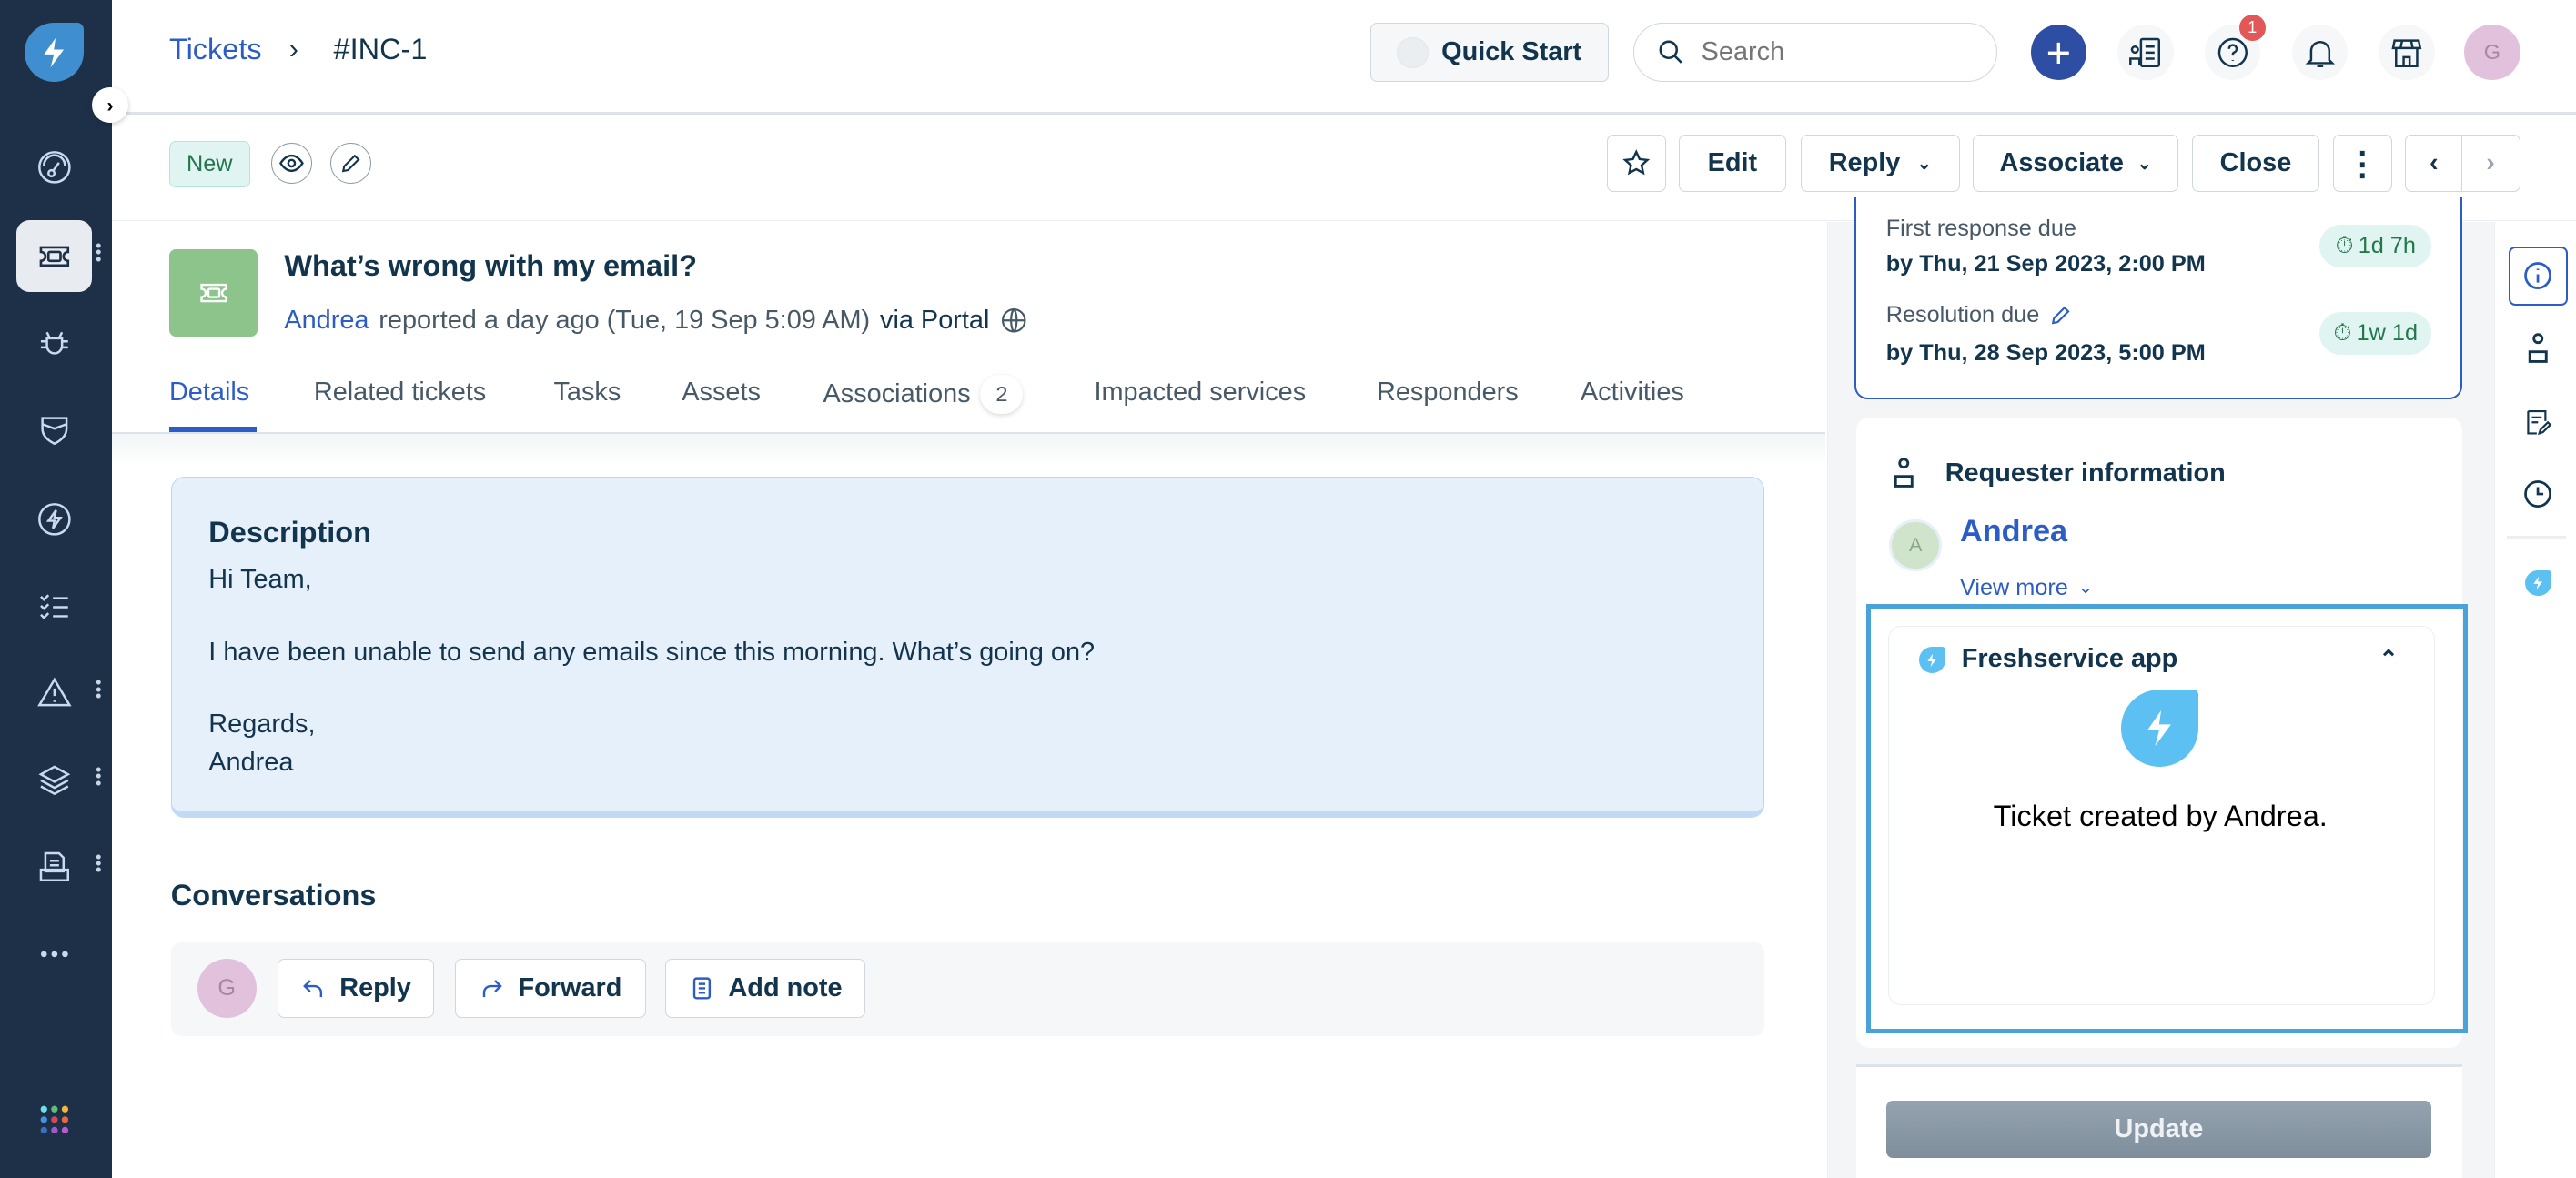 This screenshot has width=2576, height=1178. I want to click on service-catalog-button, so click(2145, 53).